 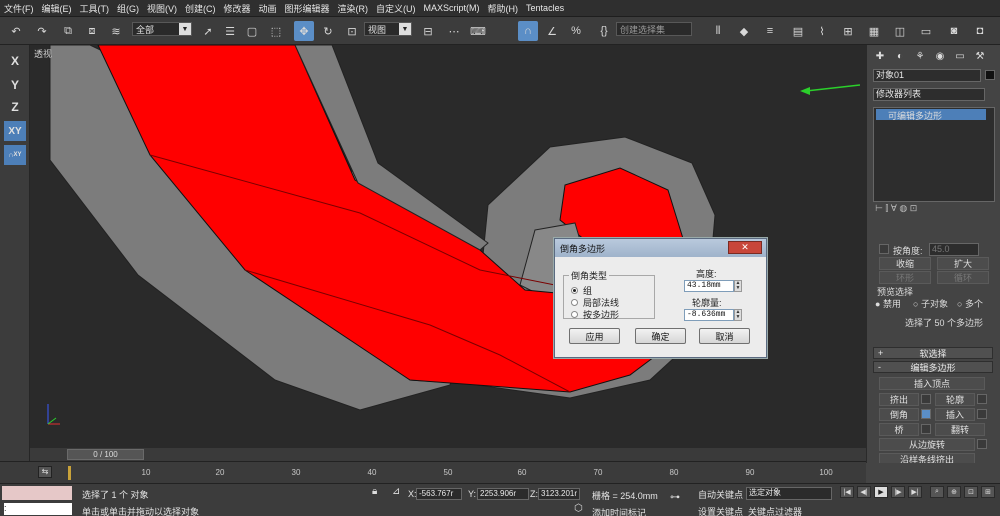 What do you see at coordinates (237, 8) in the screenshot?
I see `menu-modifiers: 修改器` at bounding box center [237, 8].